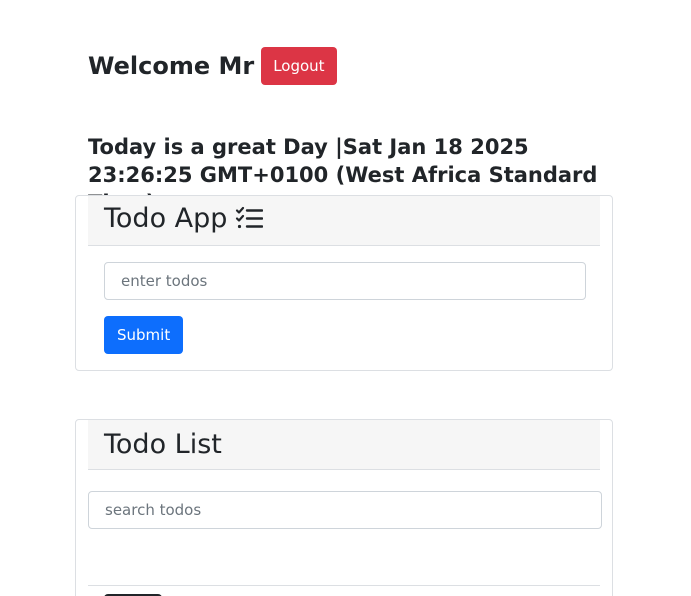 Image resolution: width=691 pixels, height=596 pixels. I want to click on todo-input, so click(345, 281).